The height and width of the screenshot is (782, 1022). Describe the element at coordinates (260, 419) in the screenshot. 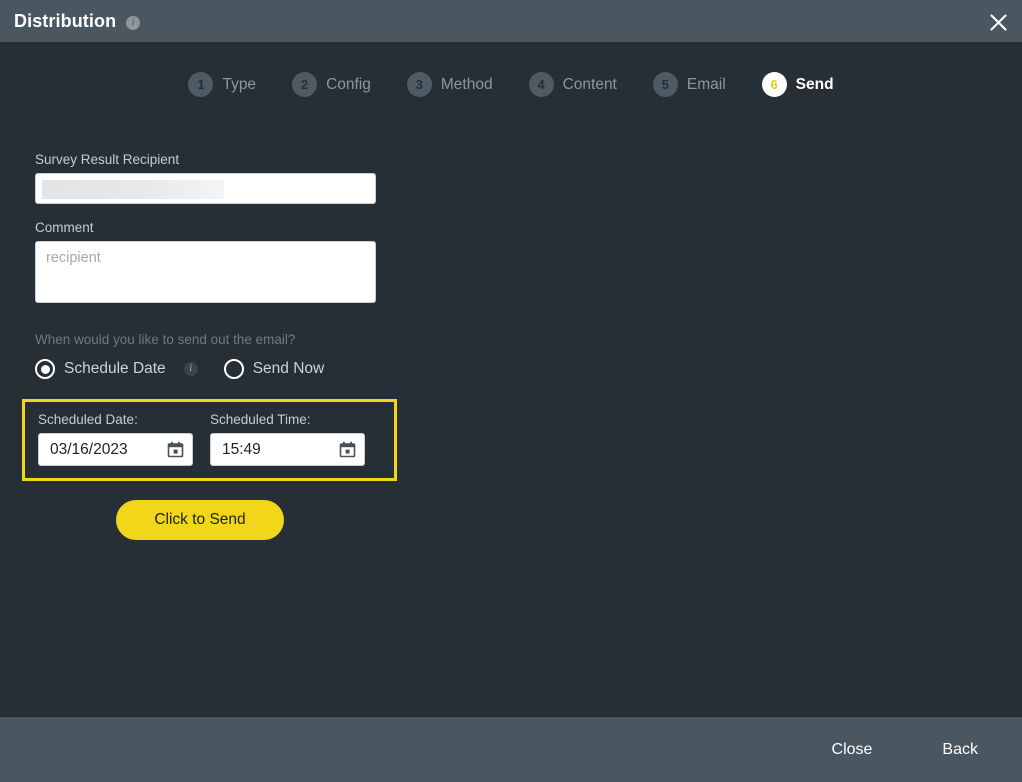

I see `scheduled-time-label: Scheduled Time:` at that location.